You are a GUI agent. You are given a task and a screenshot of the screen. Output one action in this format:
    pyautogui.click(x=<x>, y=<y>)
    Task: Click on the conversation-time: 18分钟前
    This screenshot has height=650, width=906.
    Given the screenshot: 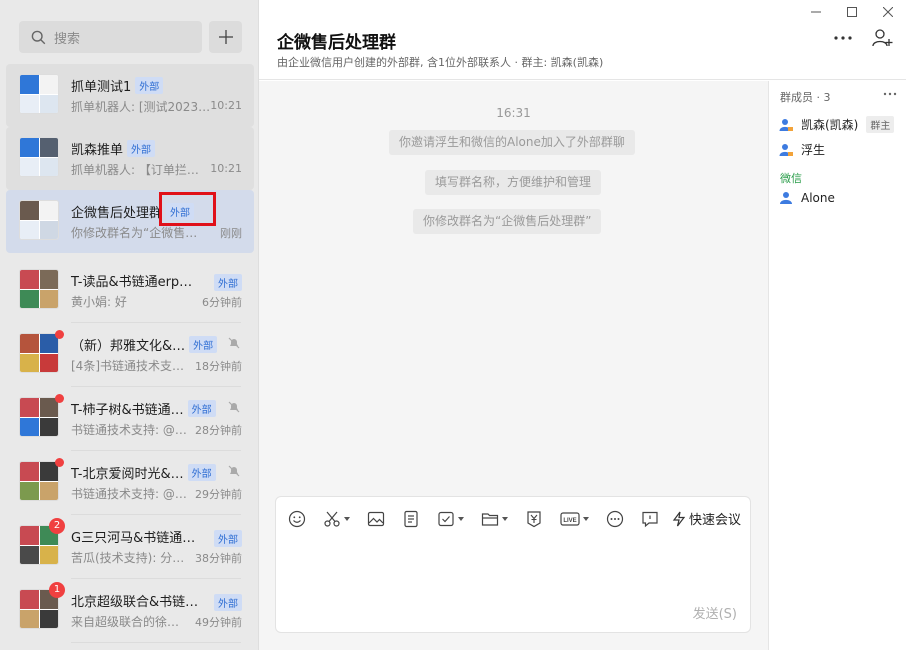 What is the action you would take?
    pyautogui.click(x=218, y=366)
    